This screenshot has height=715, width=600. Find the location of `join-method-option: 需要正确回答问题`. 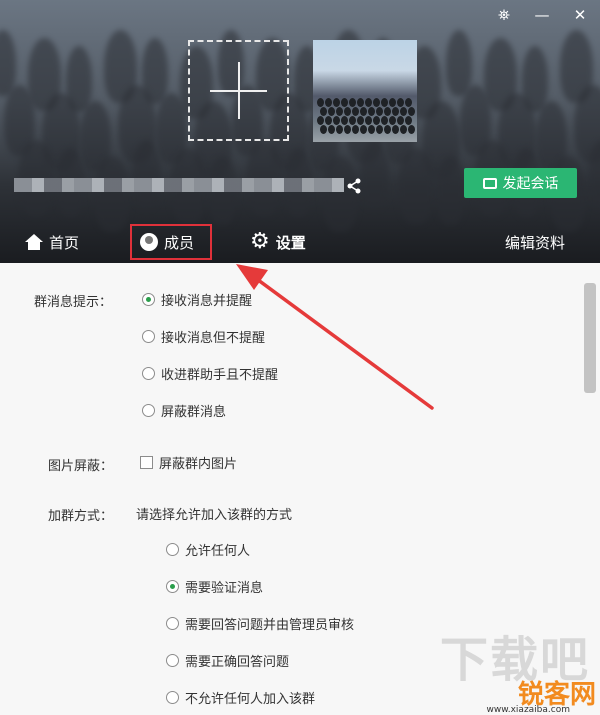

join-method-option: 需要正确回答问题 is located at coordinates (227, 660).